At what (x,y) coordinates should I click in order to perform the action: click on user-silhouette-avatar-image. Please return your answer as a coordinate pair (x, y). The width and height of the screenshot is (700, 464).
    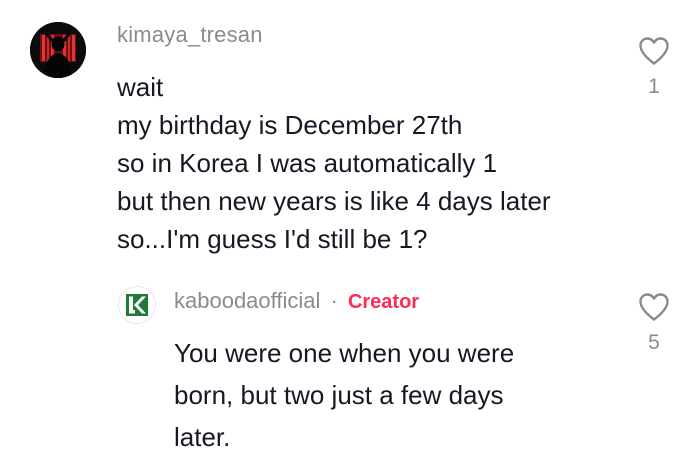
    Looking at the image, I should click on (58, 50).